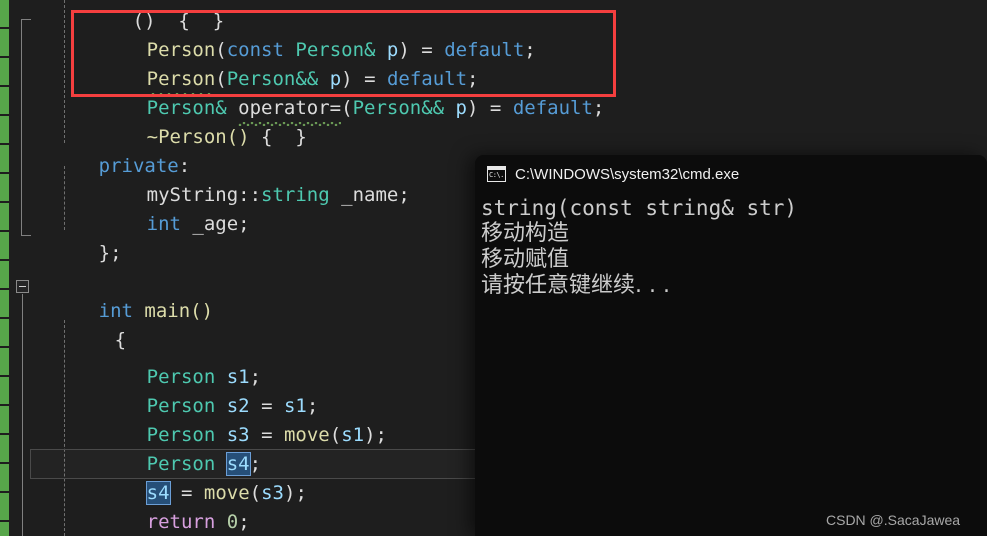 The image size is (987, 536). Describe the element at coordinates (181, 522) in the screenshot. I see `code-token: return` at that location.